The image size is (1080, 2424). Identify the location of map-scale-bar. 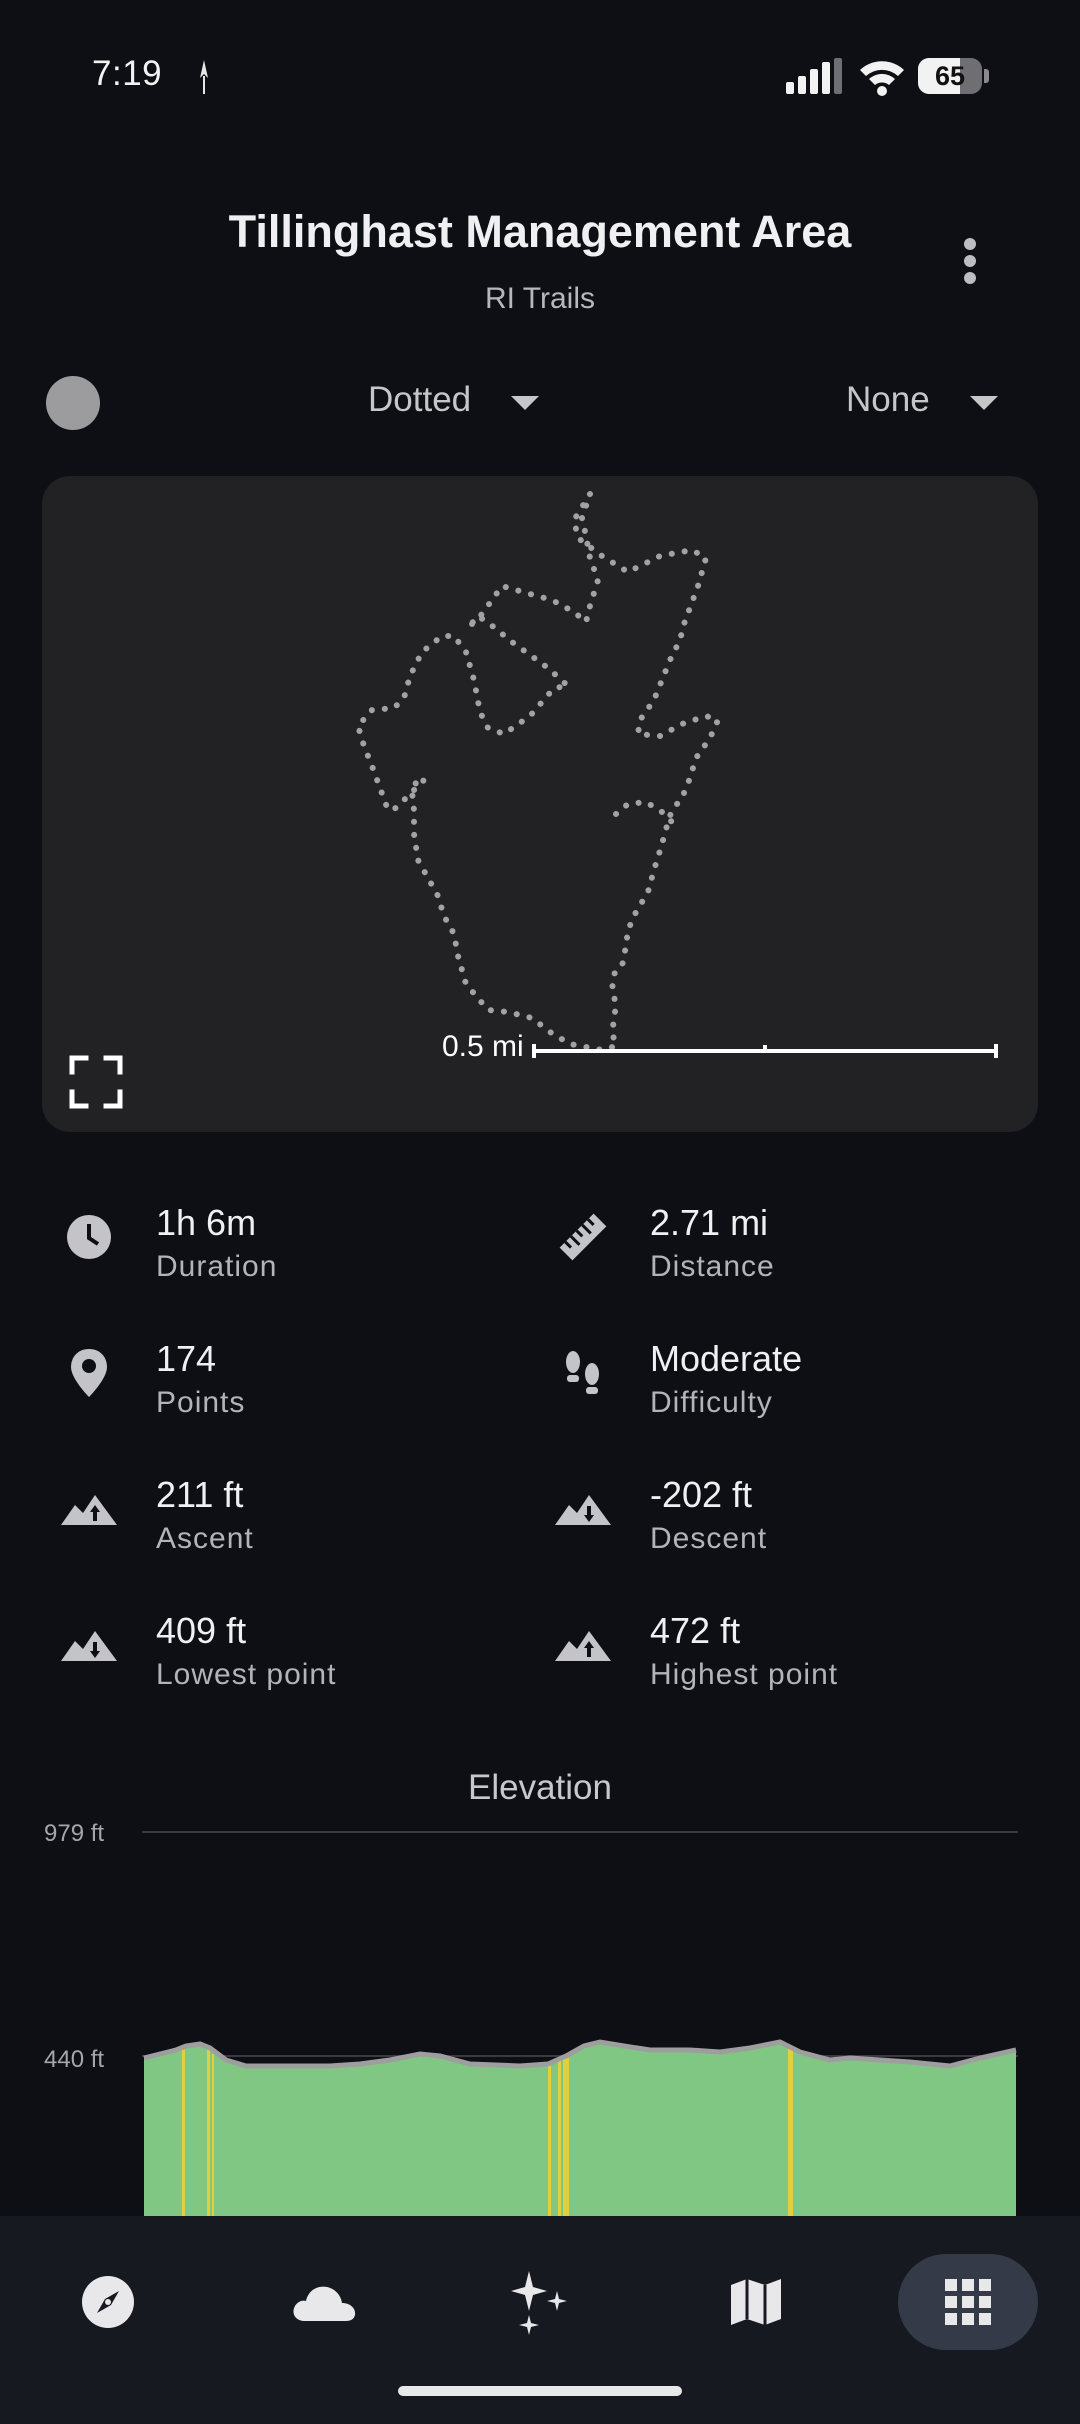
(765, 1051).